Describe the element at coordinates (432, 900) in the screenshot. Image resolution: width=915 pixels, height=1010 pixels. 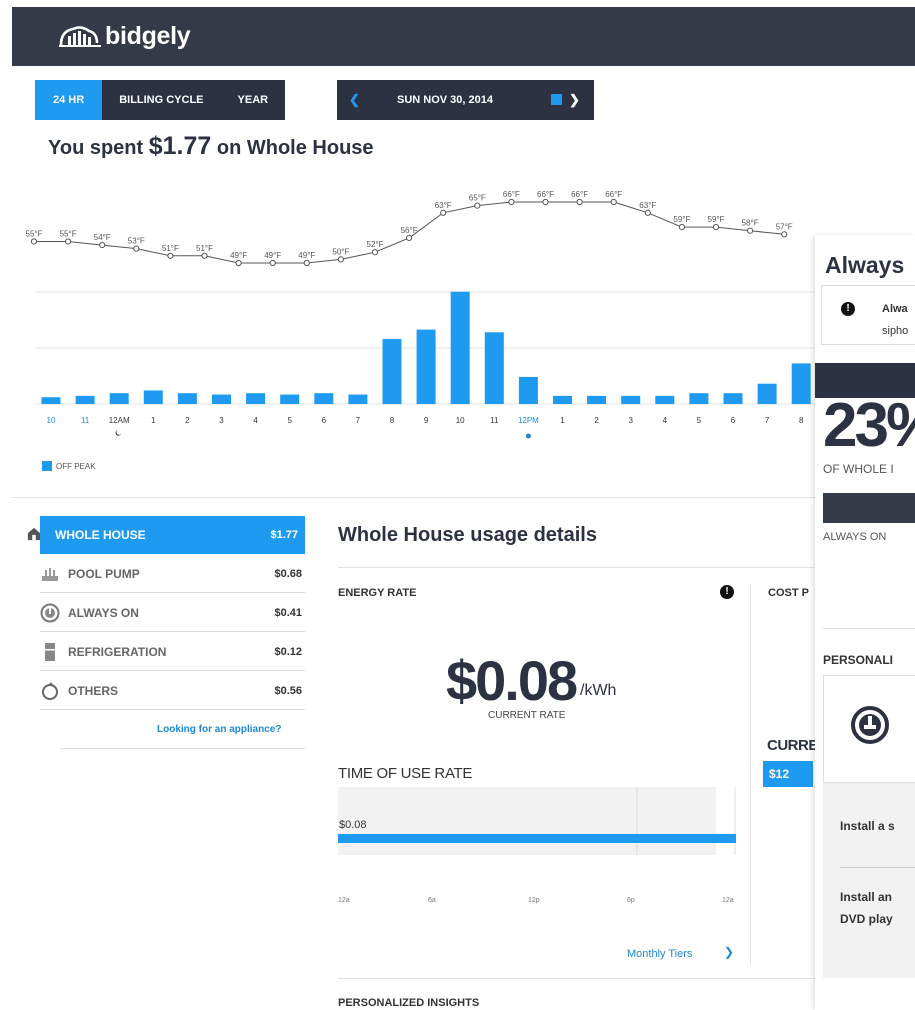
I see `tou-tick: 6a` at that location.